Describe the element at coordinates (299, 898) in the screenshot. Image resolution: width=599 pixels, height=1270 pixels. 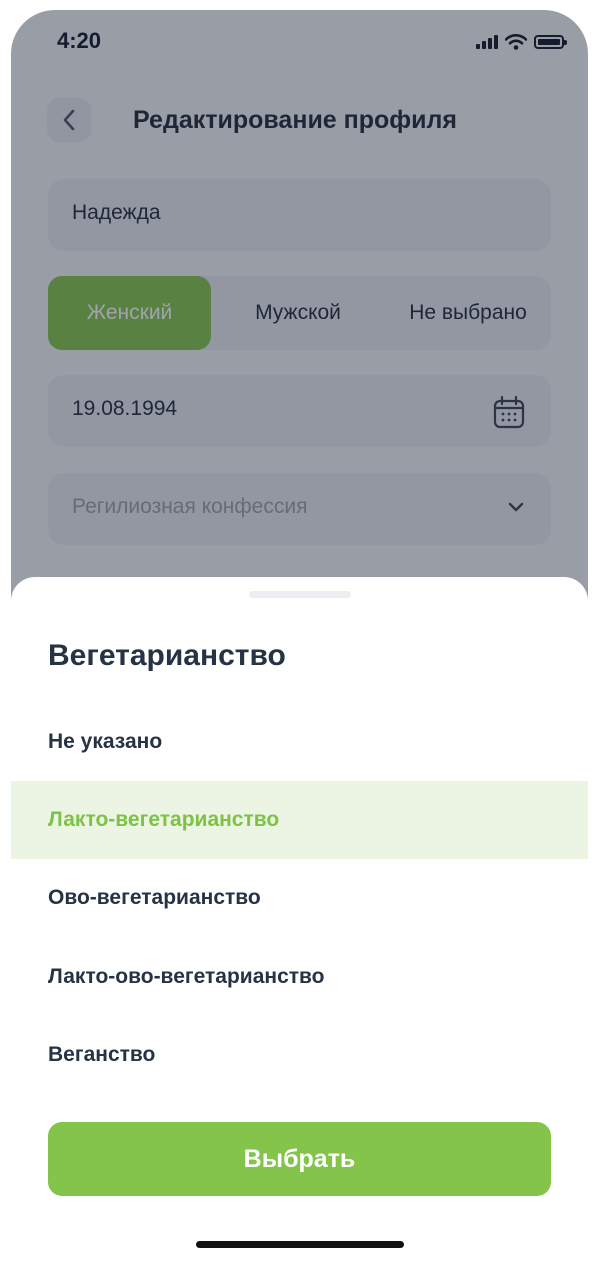
I see `option-ovo-vegetarianism: Ово-вегетарианство` at that location.